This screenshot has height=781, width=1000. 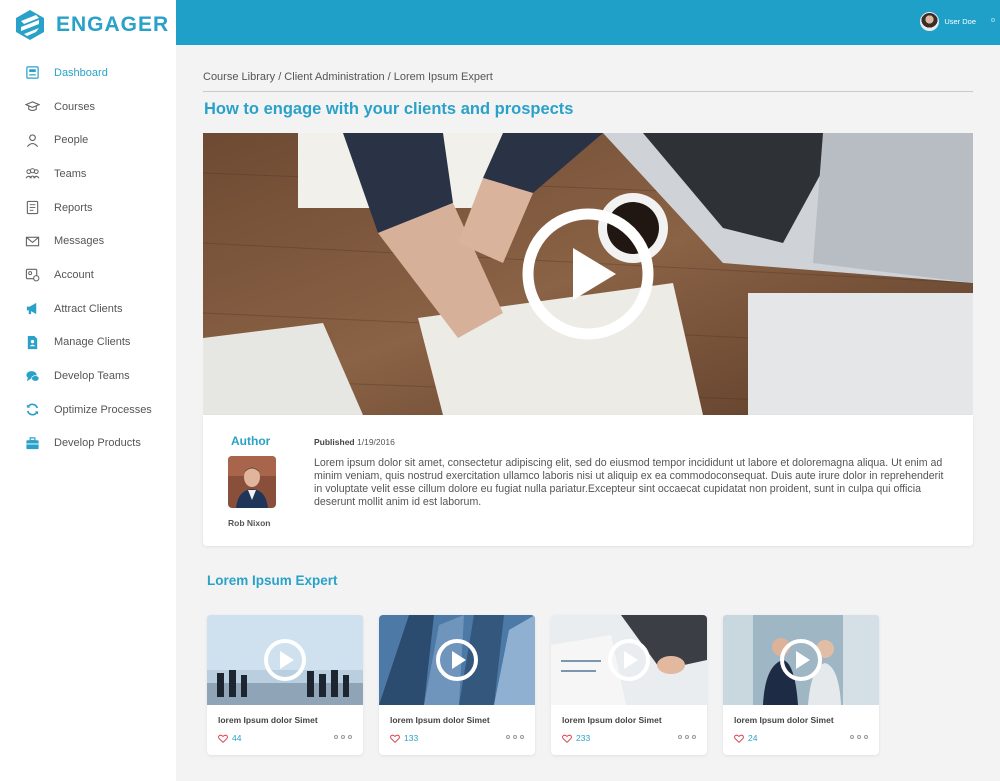 I want to click on published-info: Published 1/19/2016, so click(x=354, y=442).